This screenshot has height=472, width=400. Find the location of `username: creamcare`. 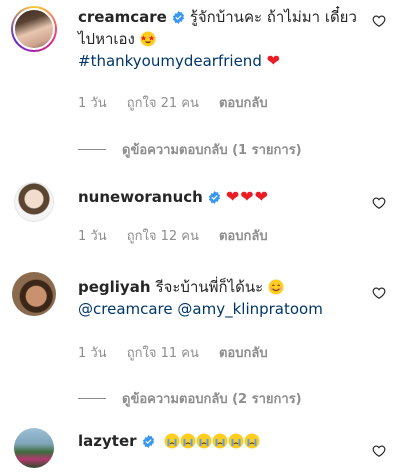

username: creamcare is located at coordinates (122, 17).